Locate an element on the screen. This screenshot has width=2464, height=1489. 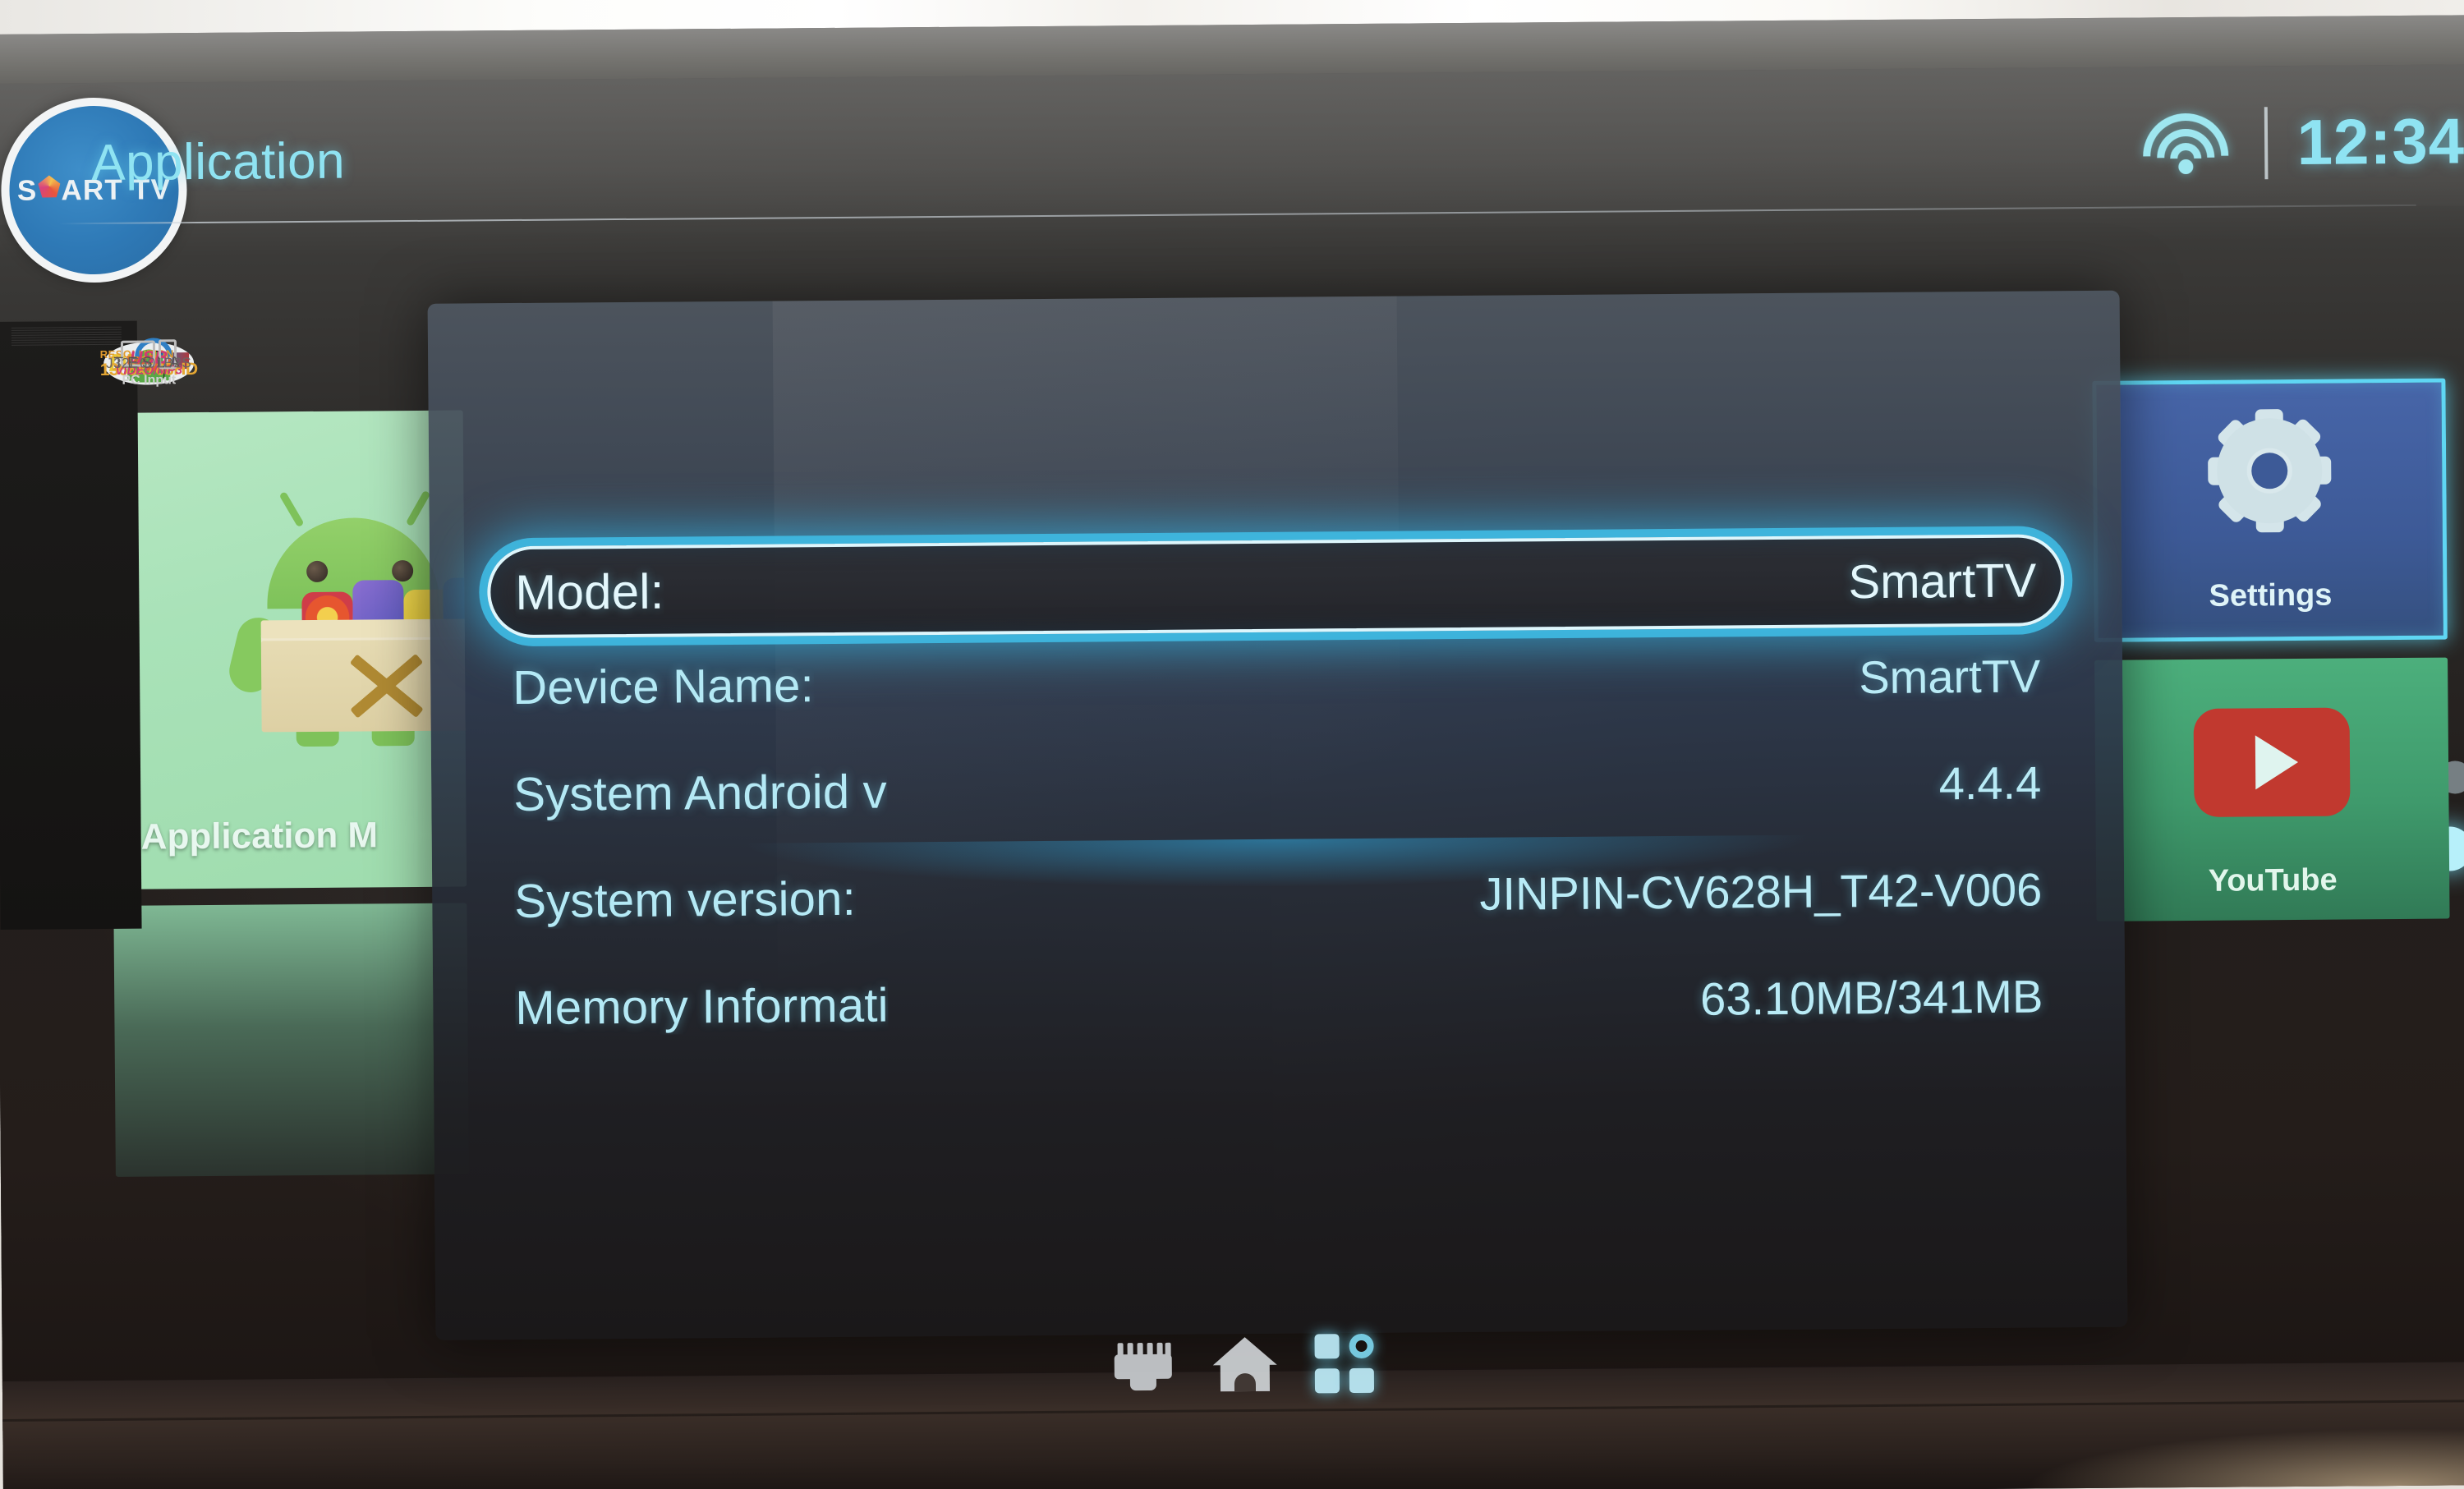
info-row-value: 63.10MB/341MB is located at coordinates (1871, 997).